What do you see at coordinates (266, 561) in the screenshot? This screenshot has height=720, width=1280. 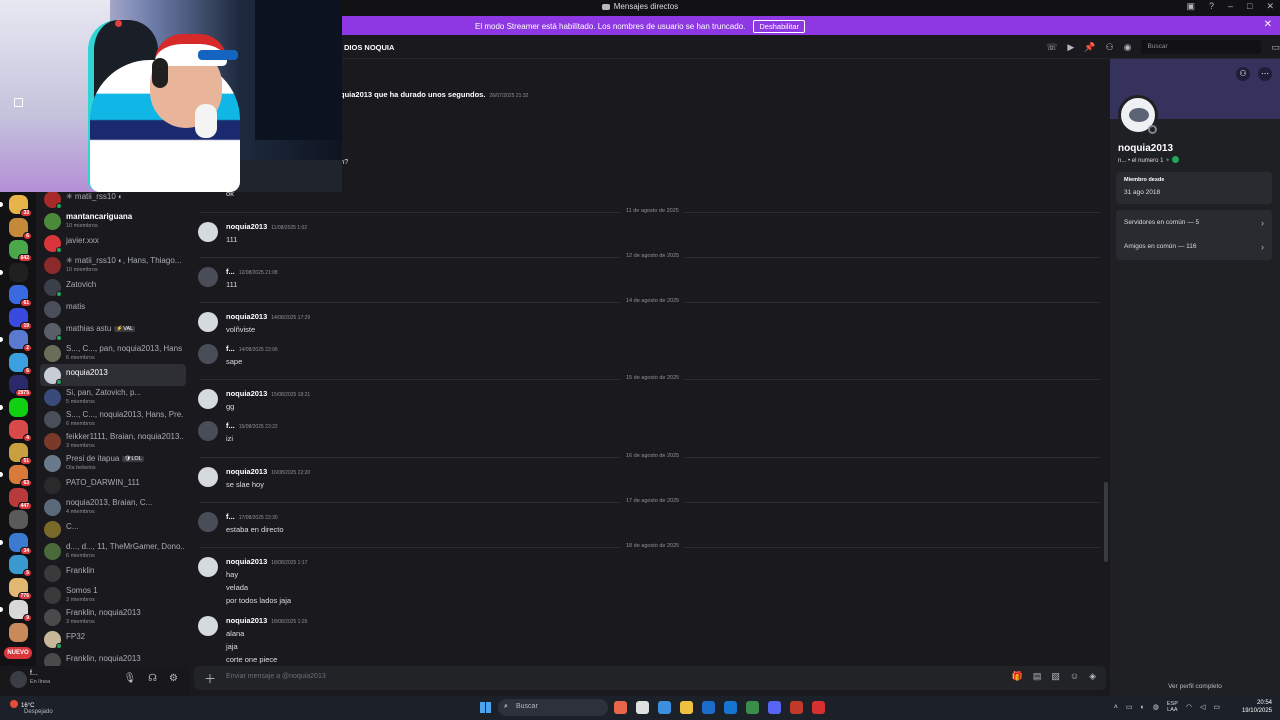 I see `message-author: noquia2013 18/08/2025 1:17` at bounding box center [266, 561].